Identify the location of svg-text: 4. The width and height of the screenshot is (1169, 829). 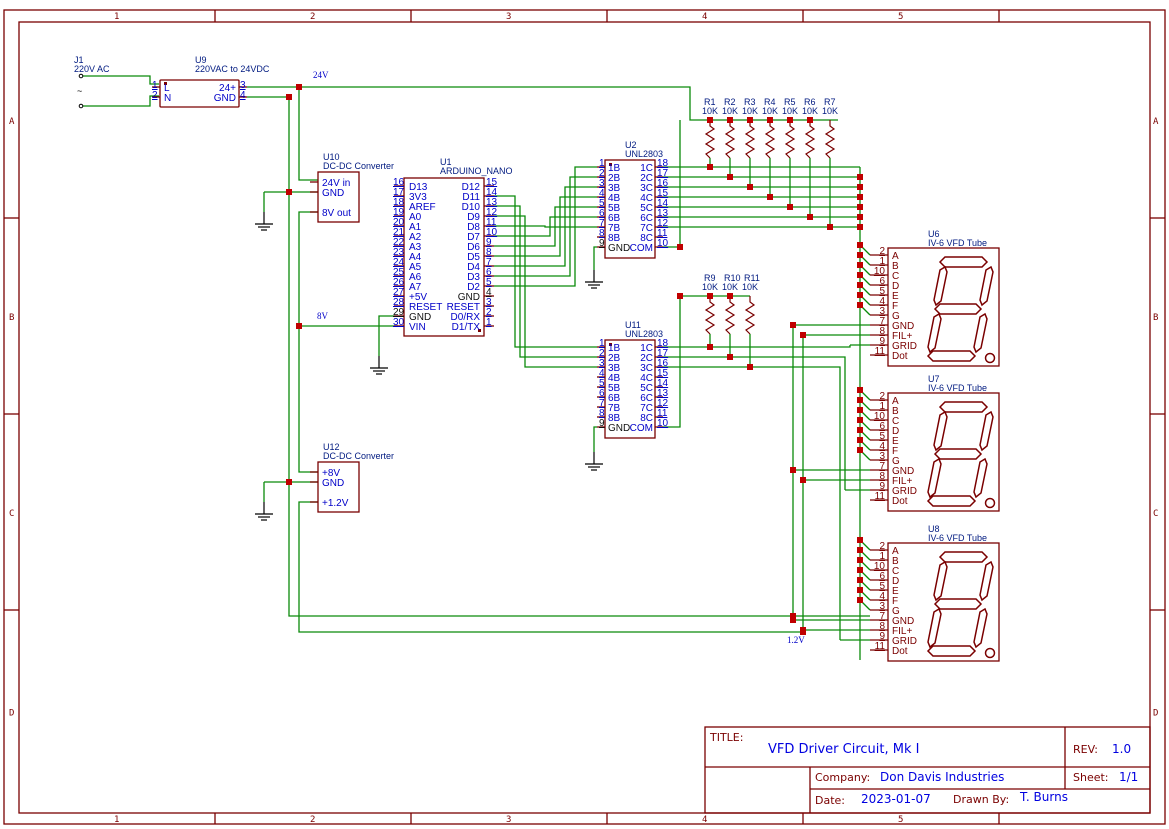
(243, 95).